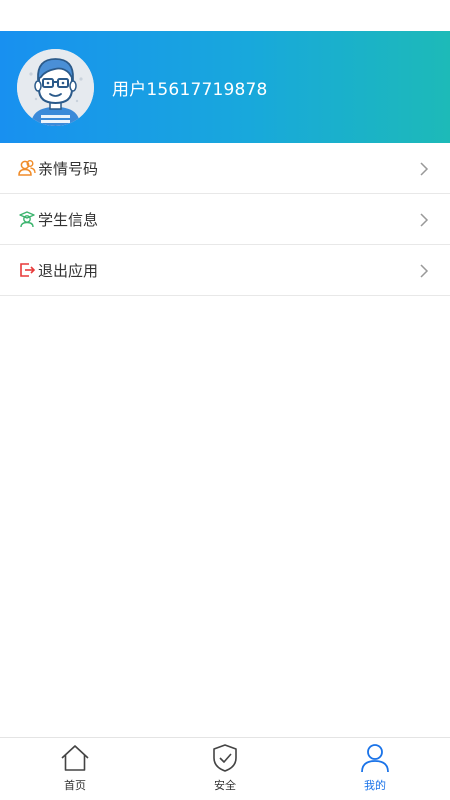 Image resolution: width=450 pixels, height=800 pixels. Describe the element at coordinates (27, 168) in the screenshot. I see `family-contacts-icon` at that location.